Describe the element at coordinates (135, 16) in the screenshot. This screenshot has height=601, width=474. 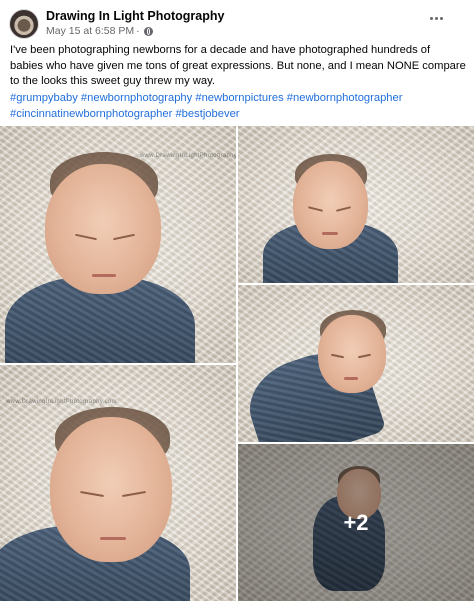
I see `author-name: Drawing In Light Photography` at that location.